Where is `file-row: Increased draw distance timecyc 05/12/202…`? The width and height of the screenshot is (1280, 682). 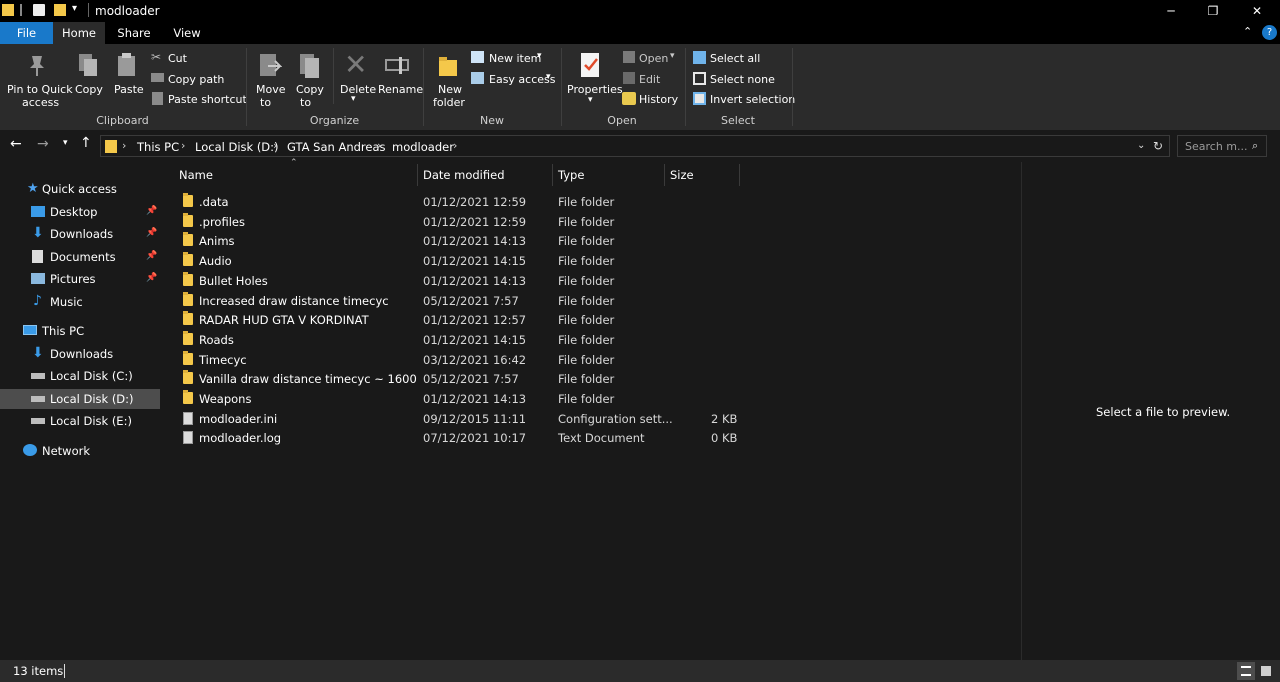 file-row: Increased draw distance timecyc 05/12/202… is located at coordinates (459, 300).